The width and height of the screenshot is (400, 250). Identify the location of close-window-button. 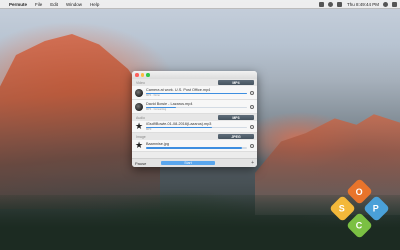
(137, 75).